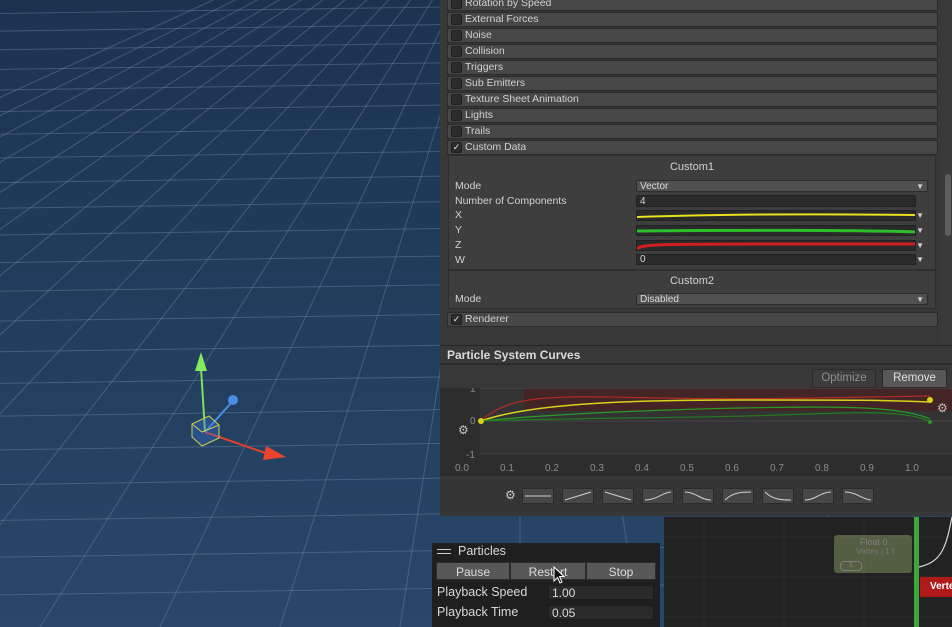 The width and height of the screenshot is (952, 627). What do you see at coordinates (468, 299) in the screenshot?
I see `custom2-mode-label: Mode` at bounding box center [468, 299].